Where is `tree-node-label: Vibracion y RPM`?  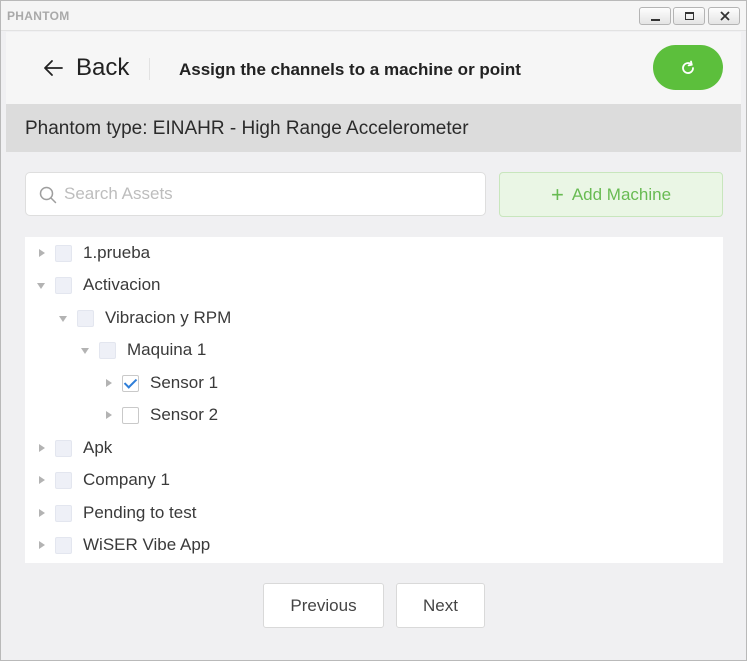 tree-node-label: Vibracion y RPM is located at coordinates (168, 317).